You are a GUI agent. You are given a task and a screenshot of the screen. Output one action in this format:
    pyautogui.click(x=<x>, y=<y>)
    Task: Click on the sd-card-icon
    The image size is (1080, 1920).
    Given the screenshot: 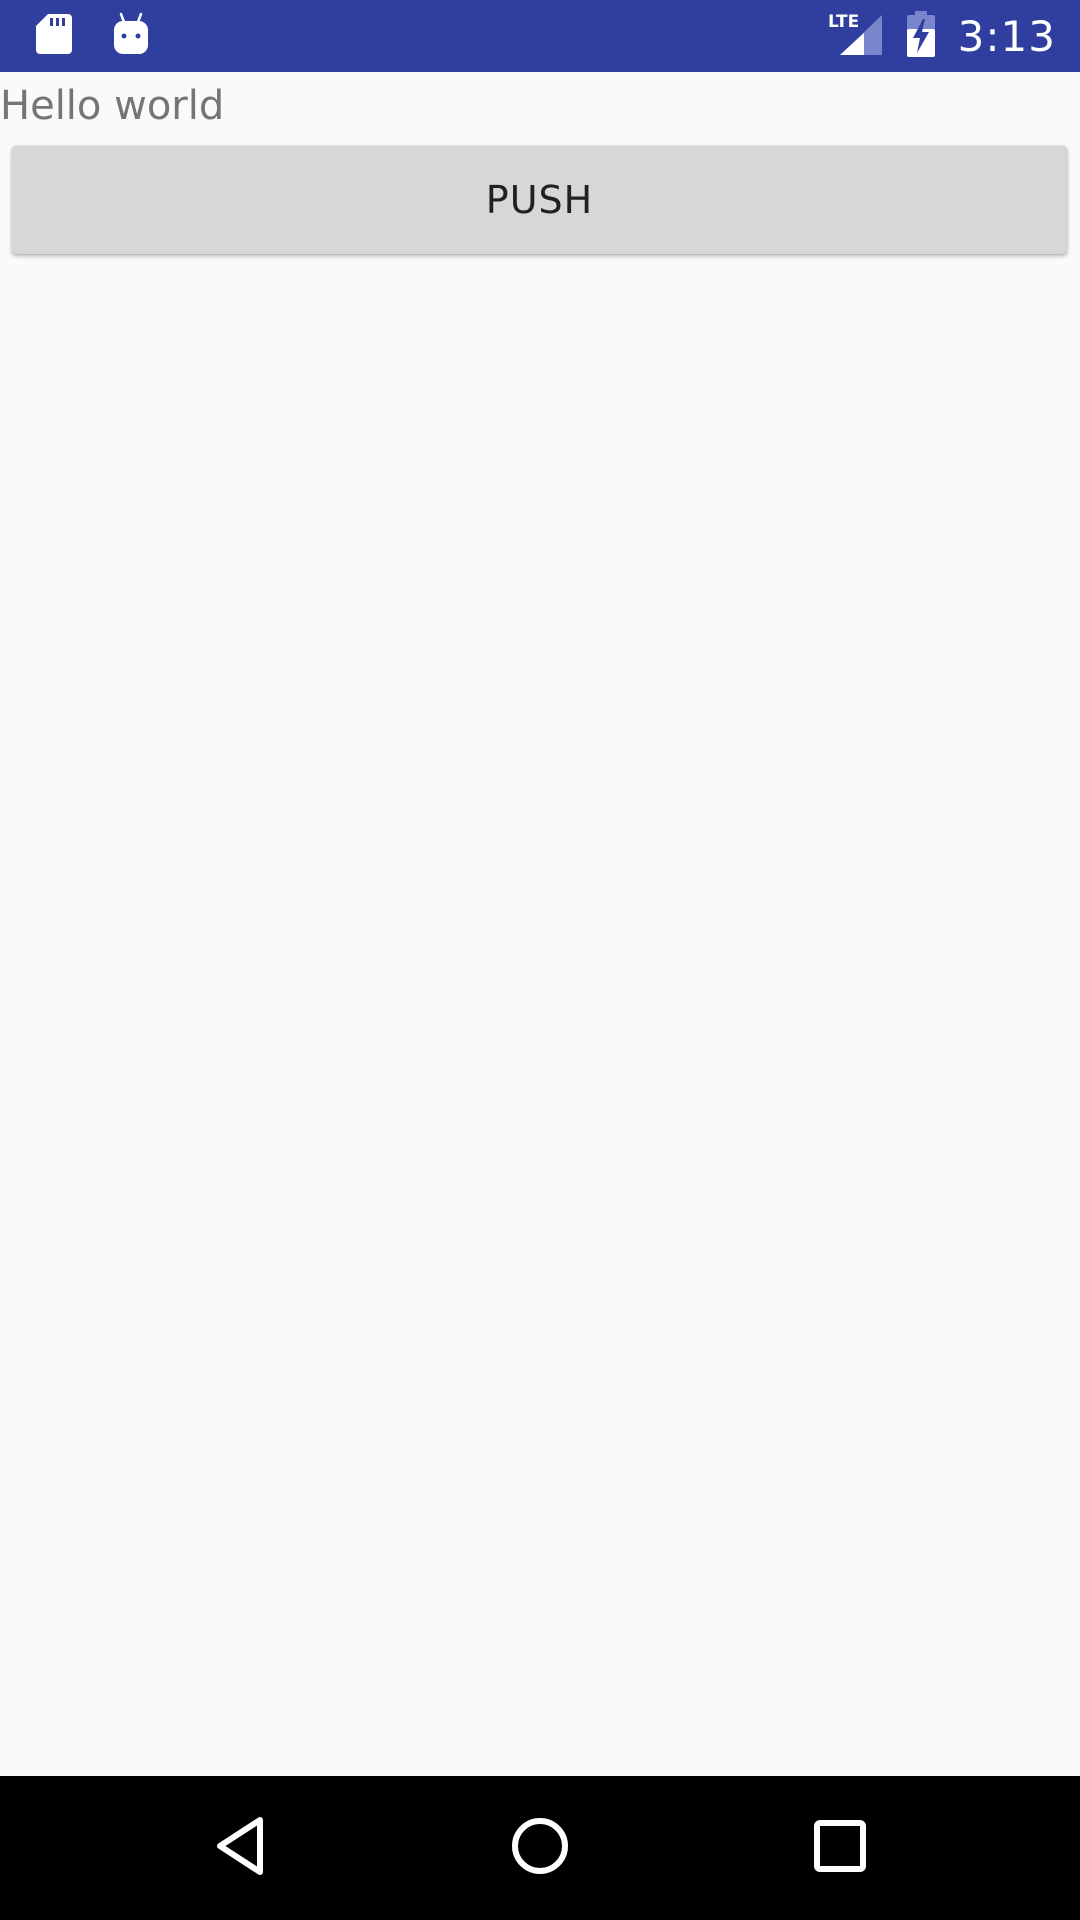 What is the action you would take?
    pyautogui.click(x=54, y=36)
    